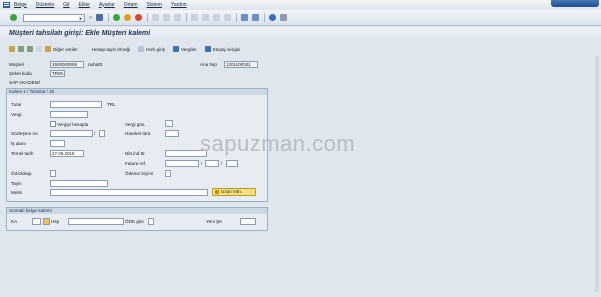 This screenshot has width=601, height=297. I want to click on currency-text: TRL, so click(111, 104).